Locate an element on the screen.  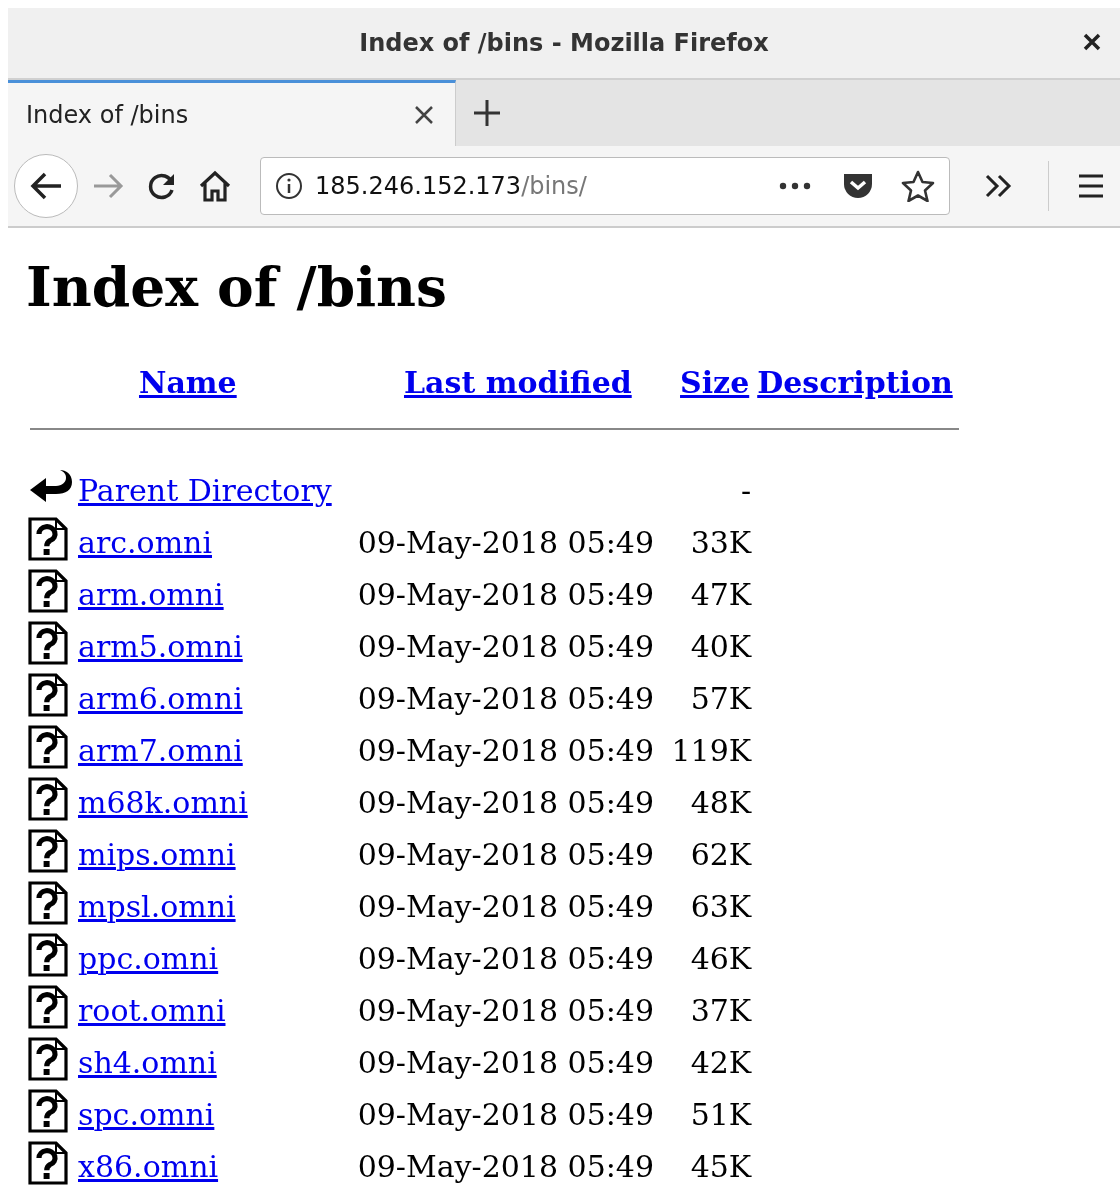
file-size: 42K is located at coordinates (721, 1062).